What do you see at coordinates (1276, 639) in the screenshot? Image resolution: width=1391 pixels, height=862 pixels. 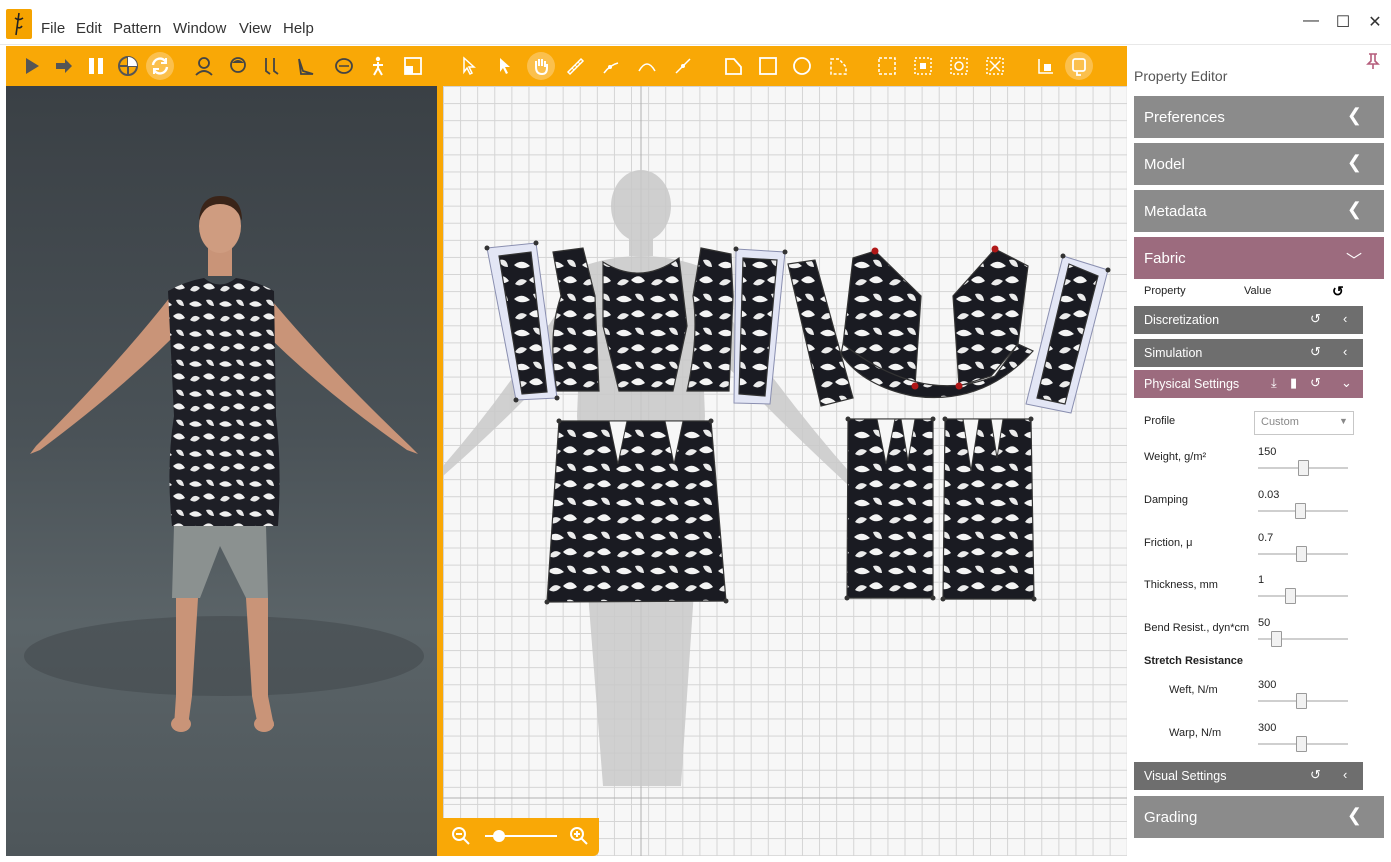 I see `bend-resist-slider-thumb` at bounding box center [1276, 639].